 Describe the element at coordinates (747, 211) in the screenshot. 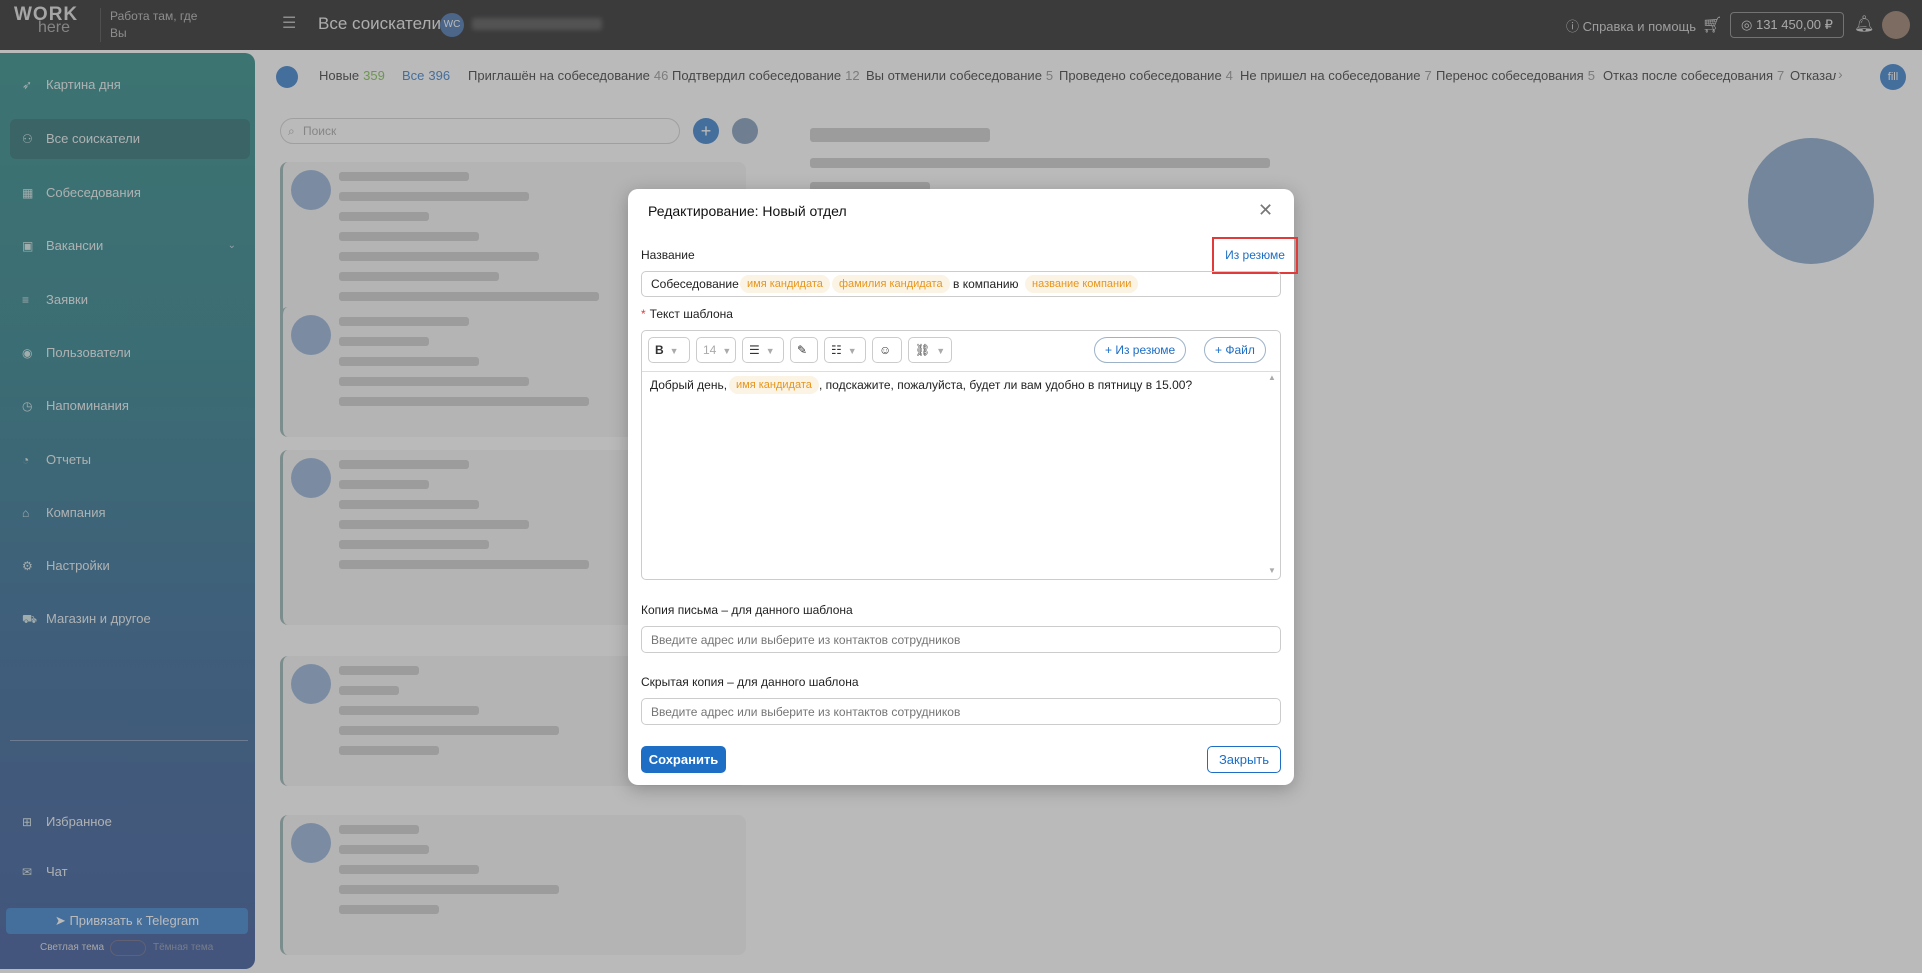

I see `modal-title: Редактирование: Новый отдел` at that location.